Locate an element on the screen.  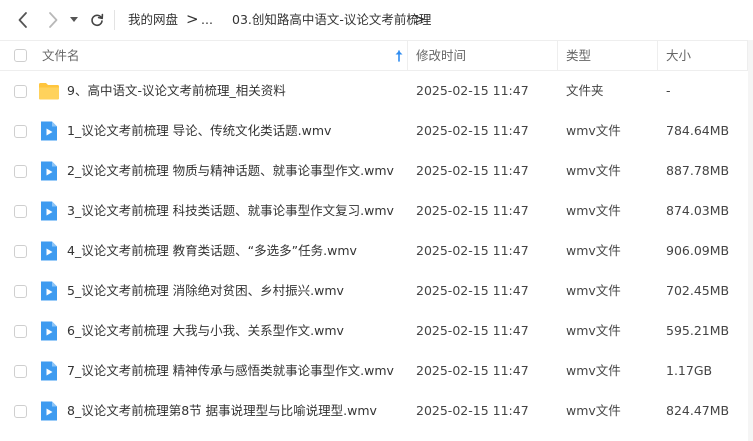
nav-divider is located at coordinates (114, 20).